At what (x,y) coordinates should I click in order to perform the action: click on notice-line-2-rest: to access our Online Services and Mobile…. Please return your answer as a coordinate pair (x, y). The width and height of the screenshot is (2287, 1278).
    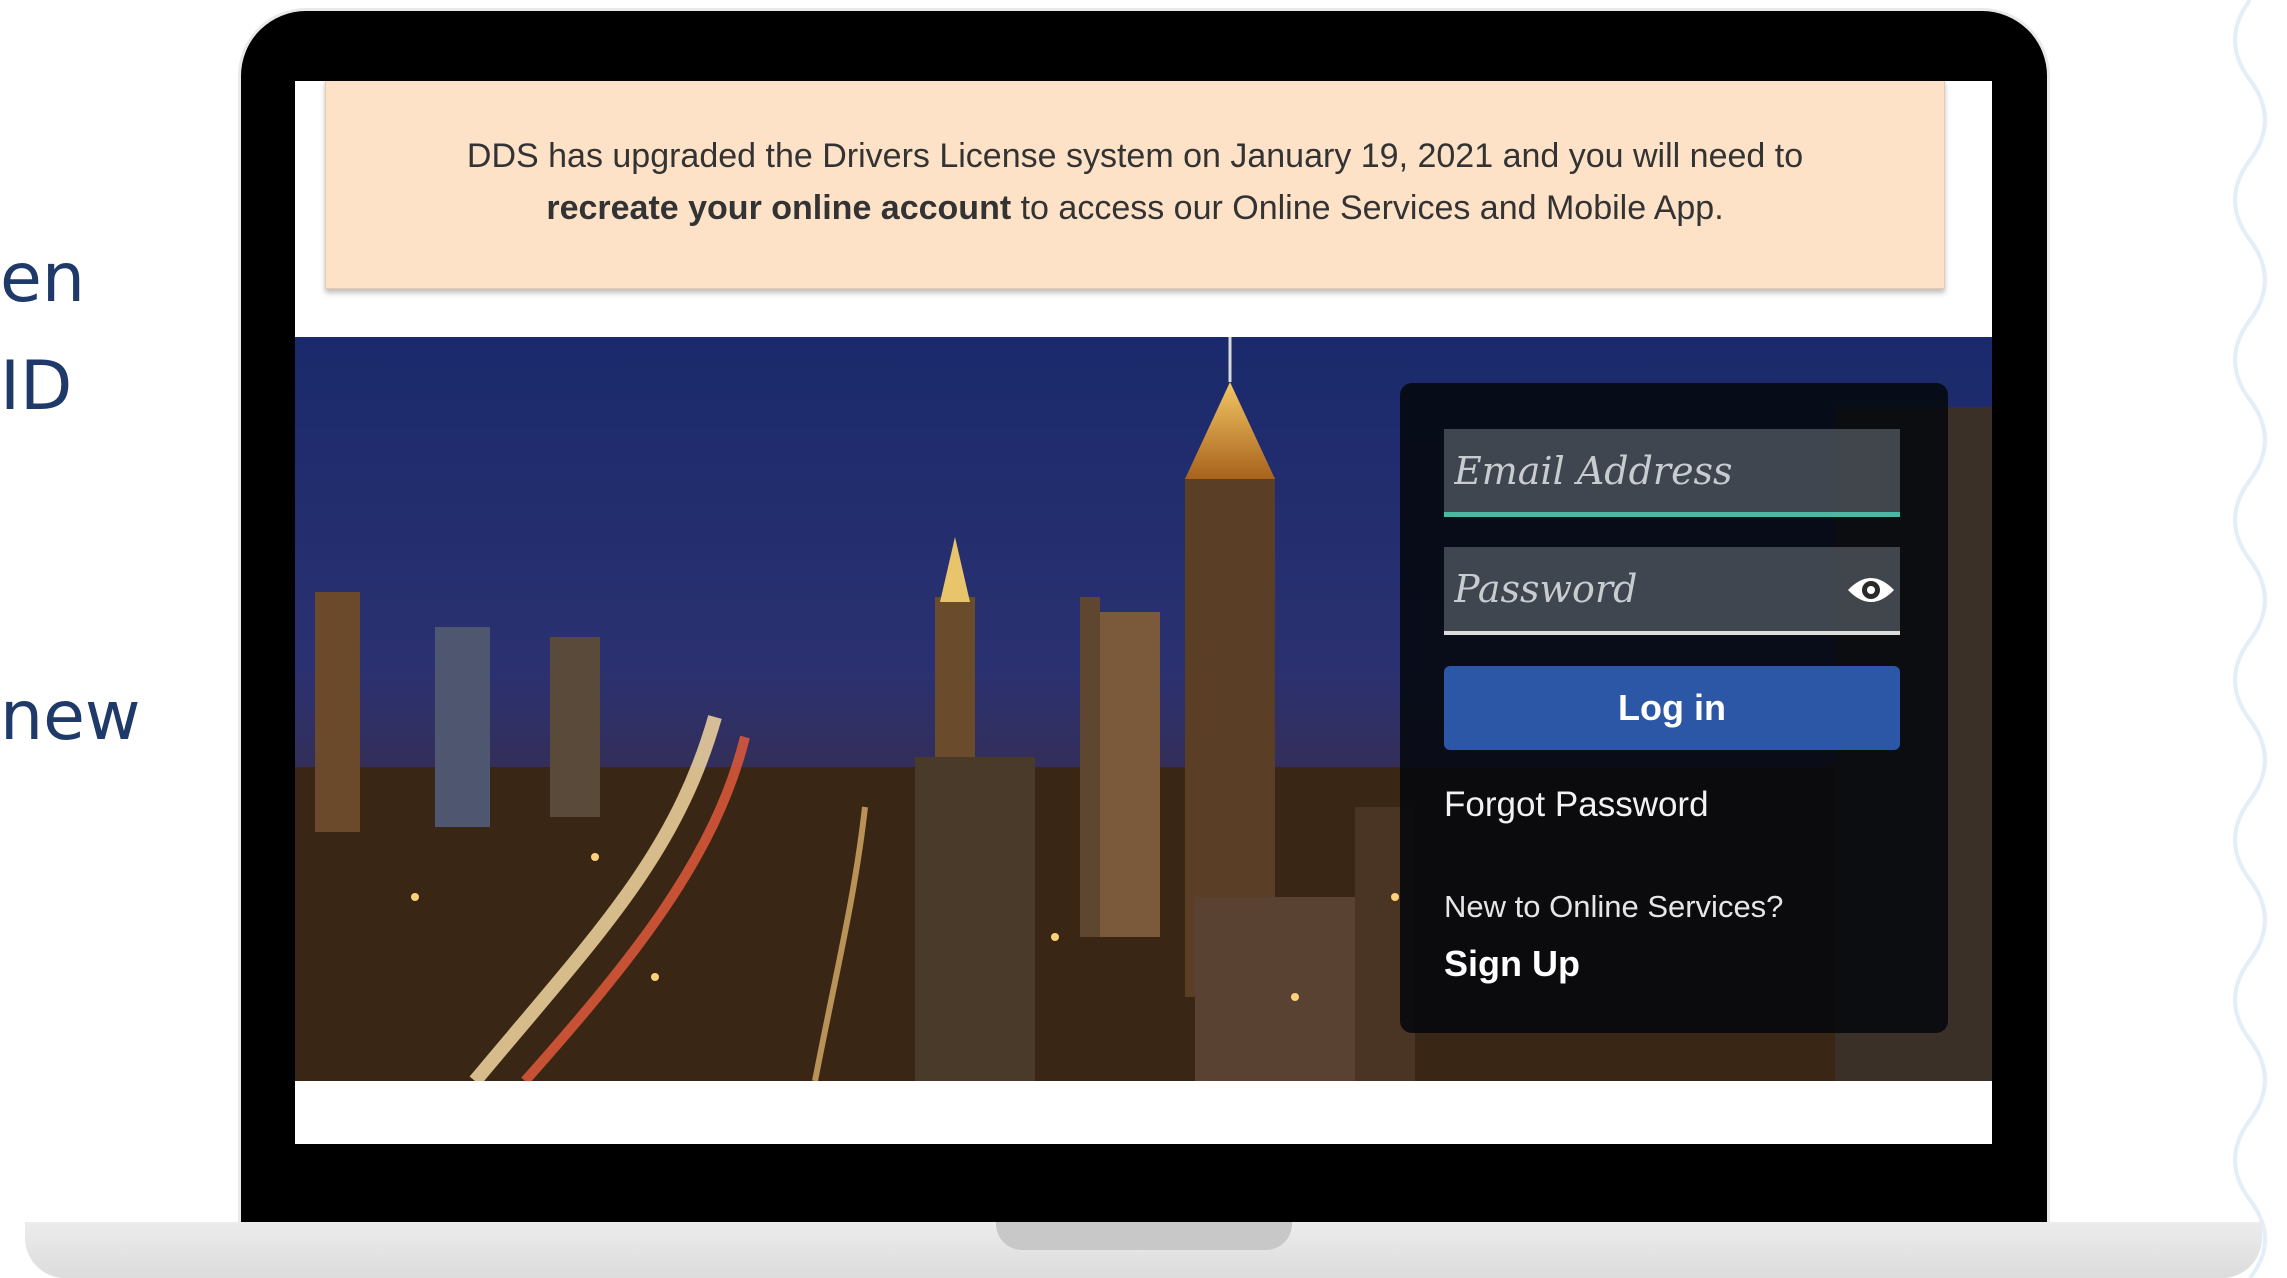
    Looking at the image, I should click on (1367, 208).